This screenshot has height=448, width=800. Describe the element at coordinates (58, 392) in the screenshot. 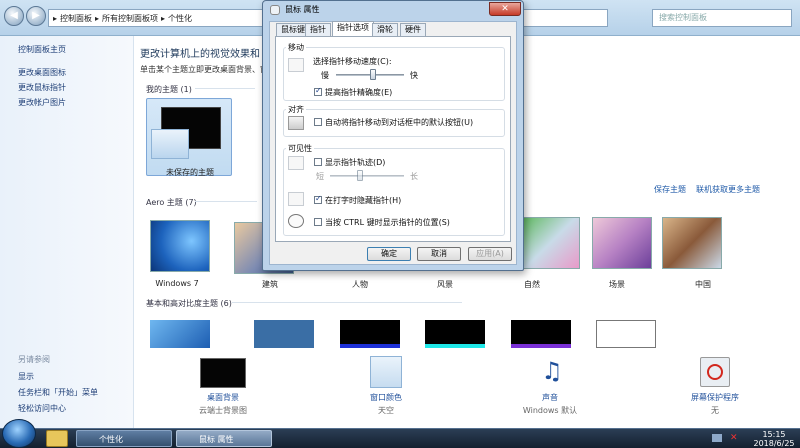

I see `link-taskbar-start-menu: 任务栏和「开始」菜单` at that location.